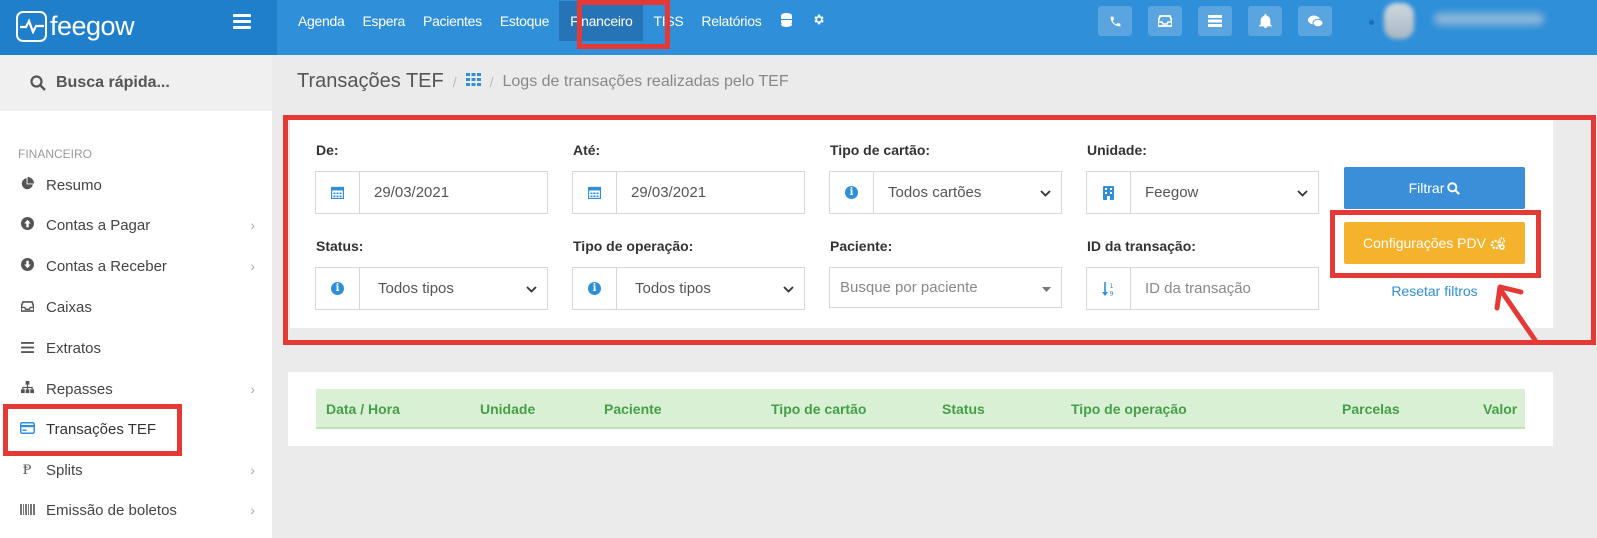 The height and width of the screenshot is (538, 1597). Describe the element at coordinates (1399, 21) in the screenshot. I see `avatar` at that location.